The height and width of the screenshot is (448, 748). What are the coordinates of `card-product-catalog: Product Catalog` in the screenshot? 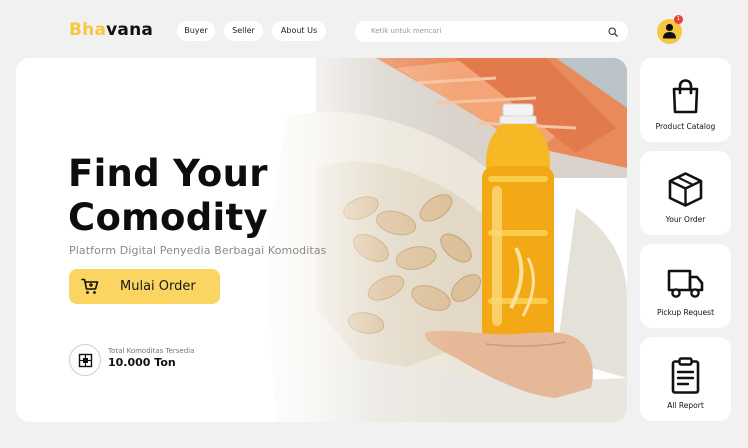 It's located at (685, 100).